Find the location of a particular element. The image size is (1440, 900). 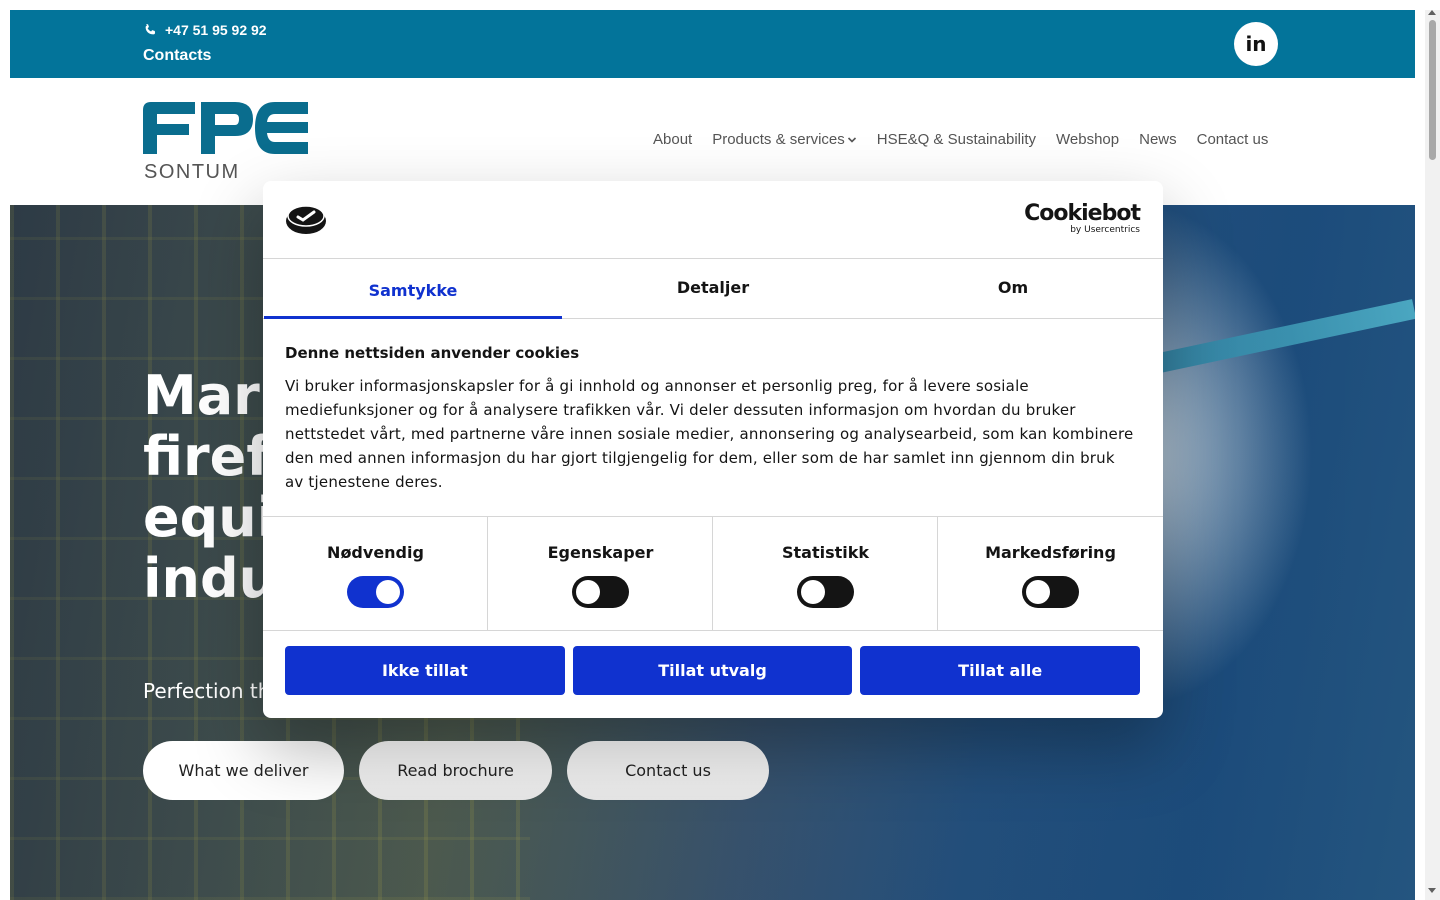

contacts-link: Contacts is located at coordinates (177, 56).